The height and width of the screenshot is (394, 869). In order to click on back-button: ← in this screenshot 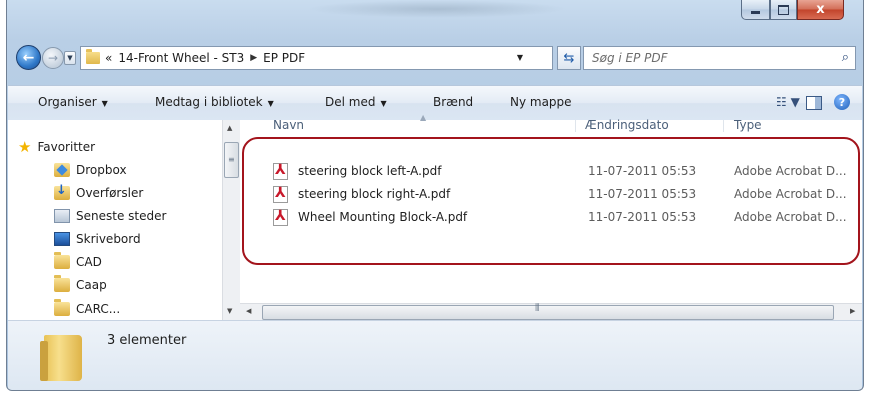, I will do `click(28, 57)`.